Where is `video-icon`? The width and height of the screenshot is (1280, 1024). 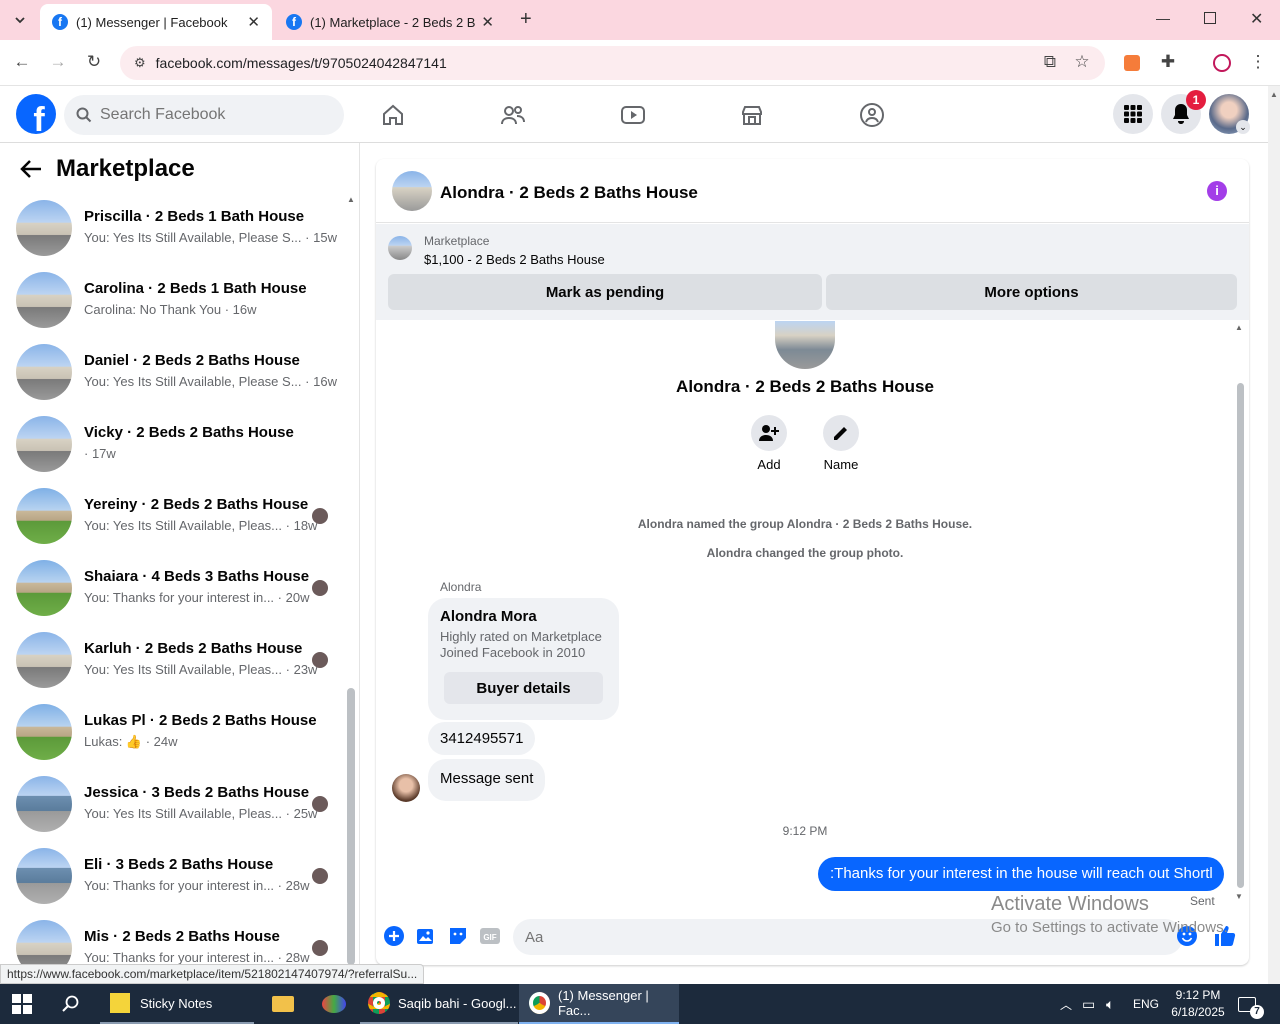 video-icon is located at coordinates (633, 115).